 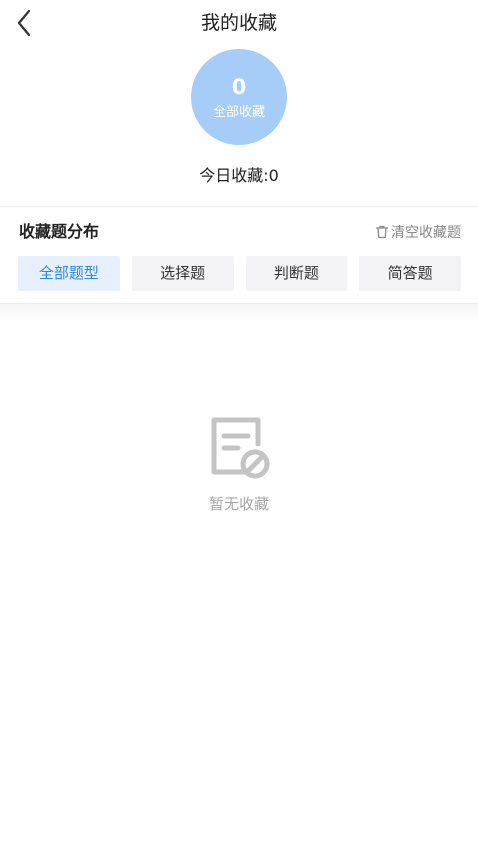 What do you see at coordinates (182, 273) in the screenshot?
I see `tab-multiple-choice: 选择题` at bounding box center [182, 273].